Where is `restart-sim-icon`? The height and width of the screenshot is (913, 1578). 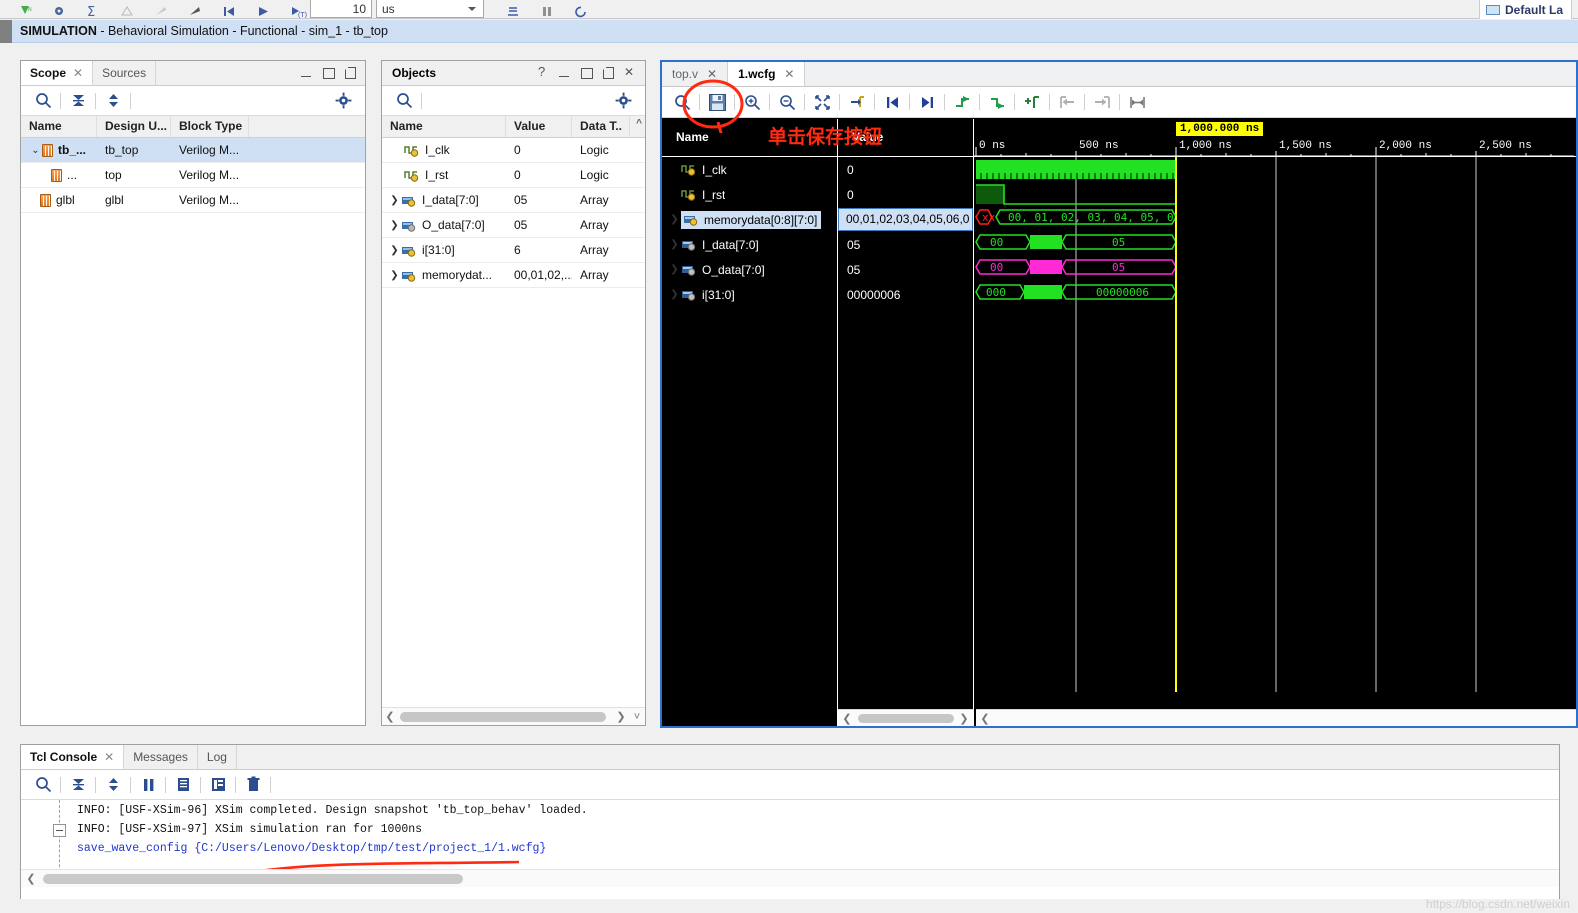 restart-sim-icon is located at coordinates (581, 11).